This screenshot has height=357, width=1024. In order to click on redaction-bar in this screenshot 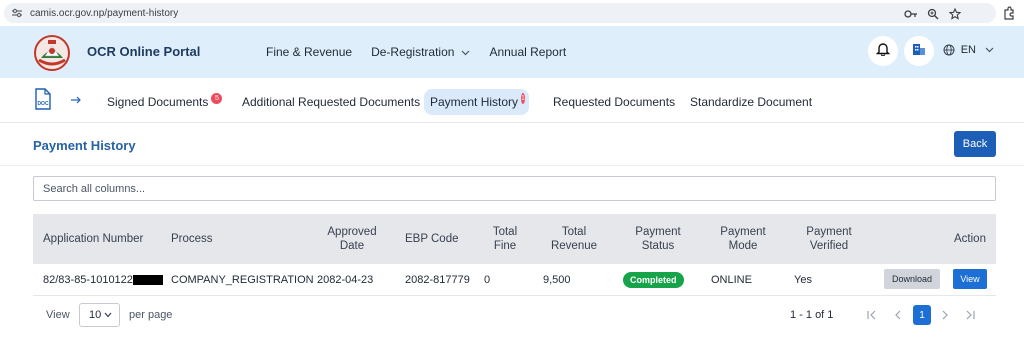, I will do `click(147, 280)`.